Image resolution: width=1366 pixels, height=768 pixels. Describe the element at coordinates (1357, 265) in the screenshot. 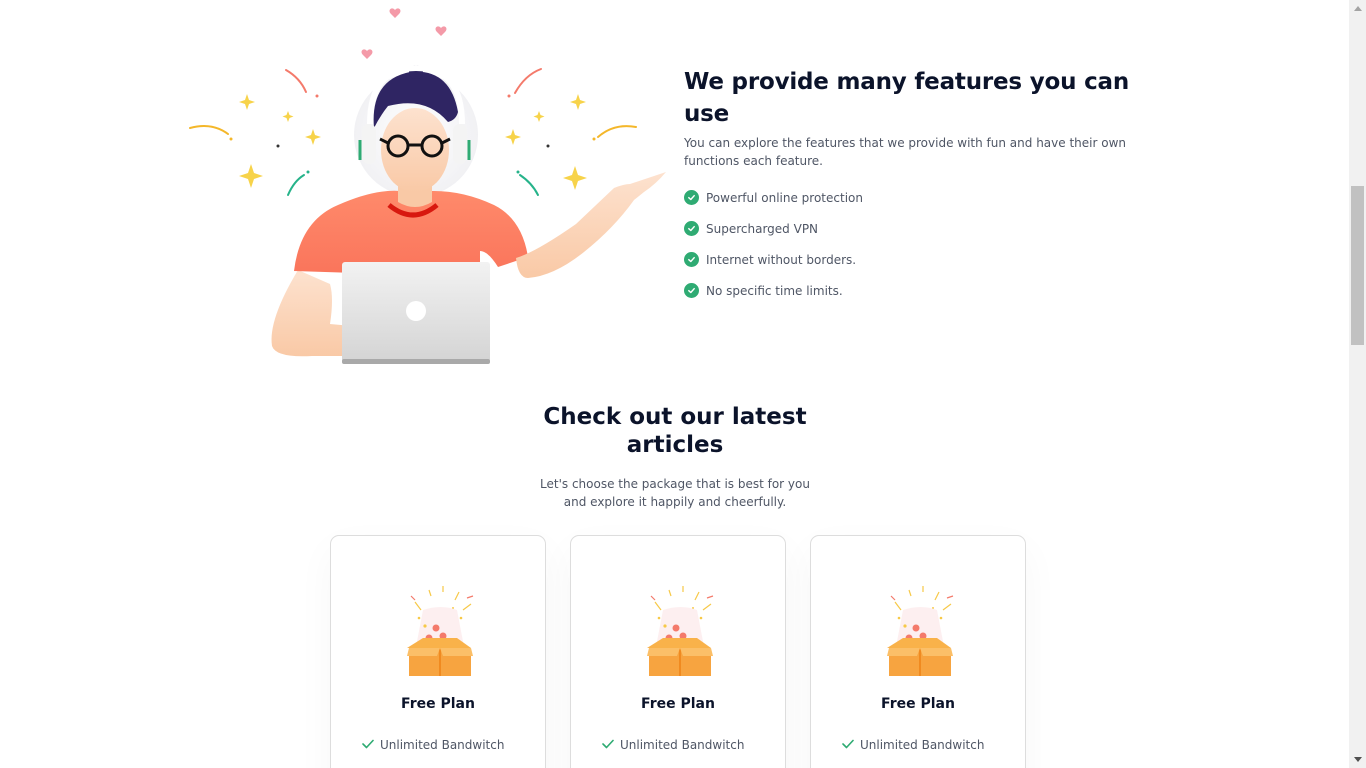

I see `scrollbar-thumb` at that location.